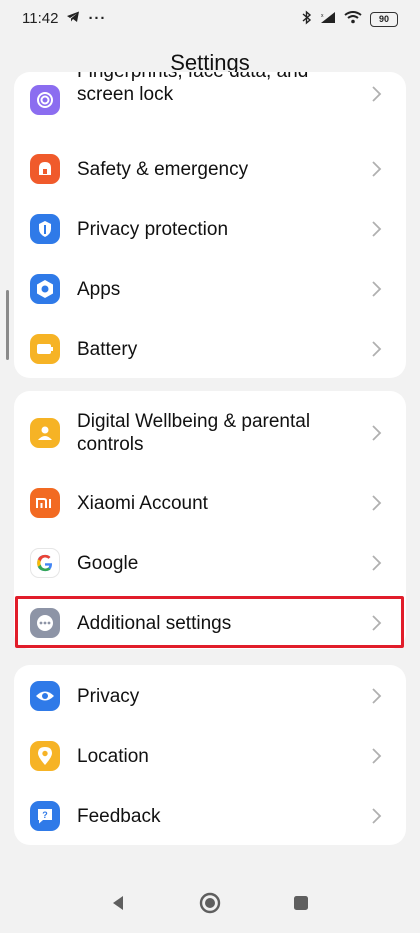 The image size is (420, 933). What do you see at coordinates (45, 100) in the screenshot?
I see `fingerprint-icon` at bounding box center [45, 100].